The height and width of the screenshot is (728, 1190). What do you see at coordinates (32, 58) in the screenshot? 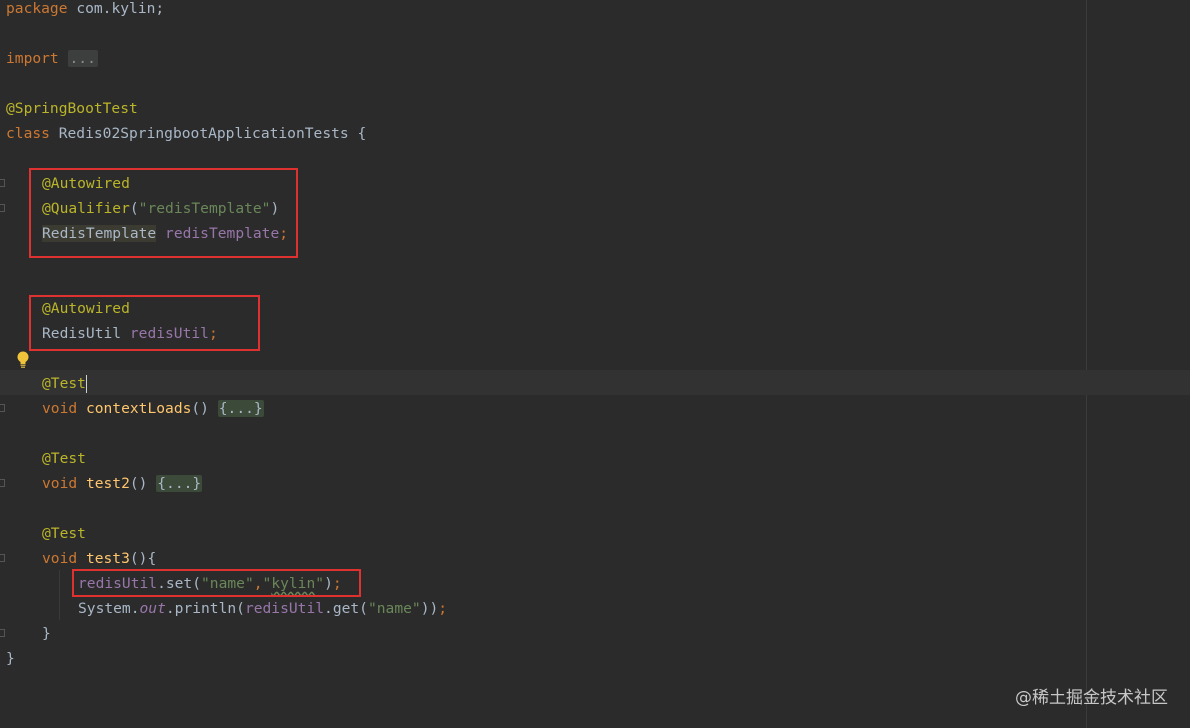
I see `keyword: import` at bounding box center [32, 58].